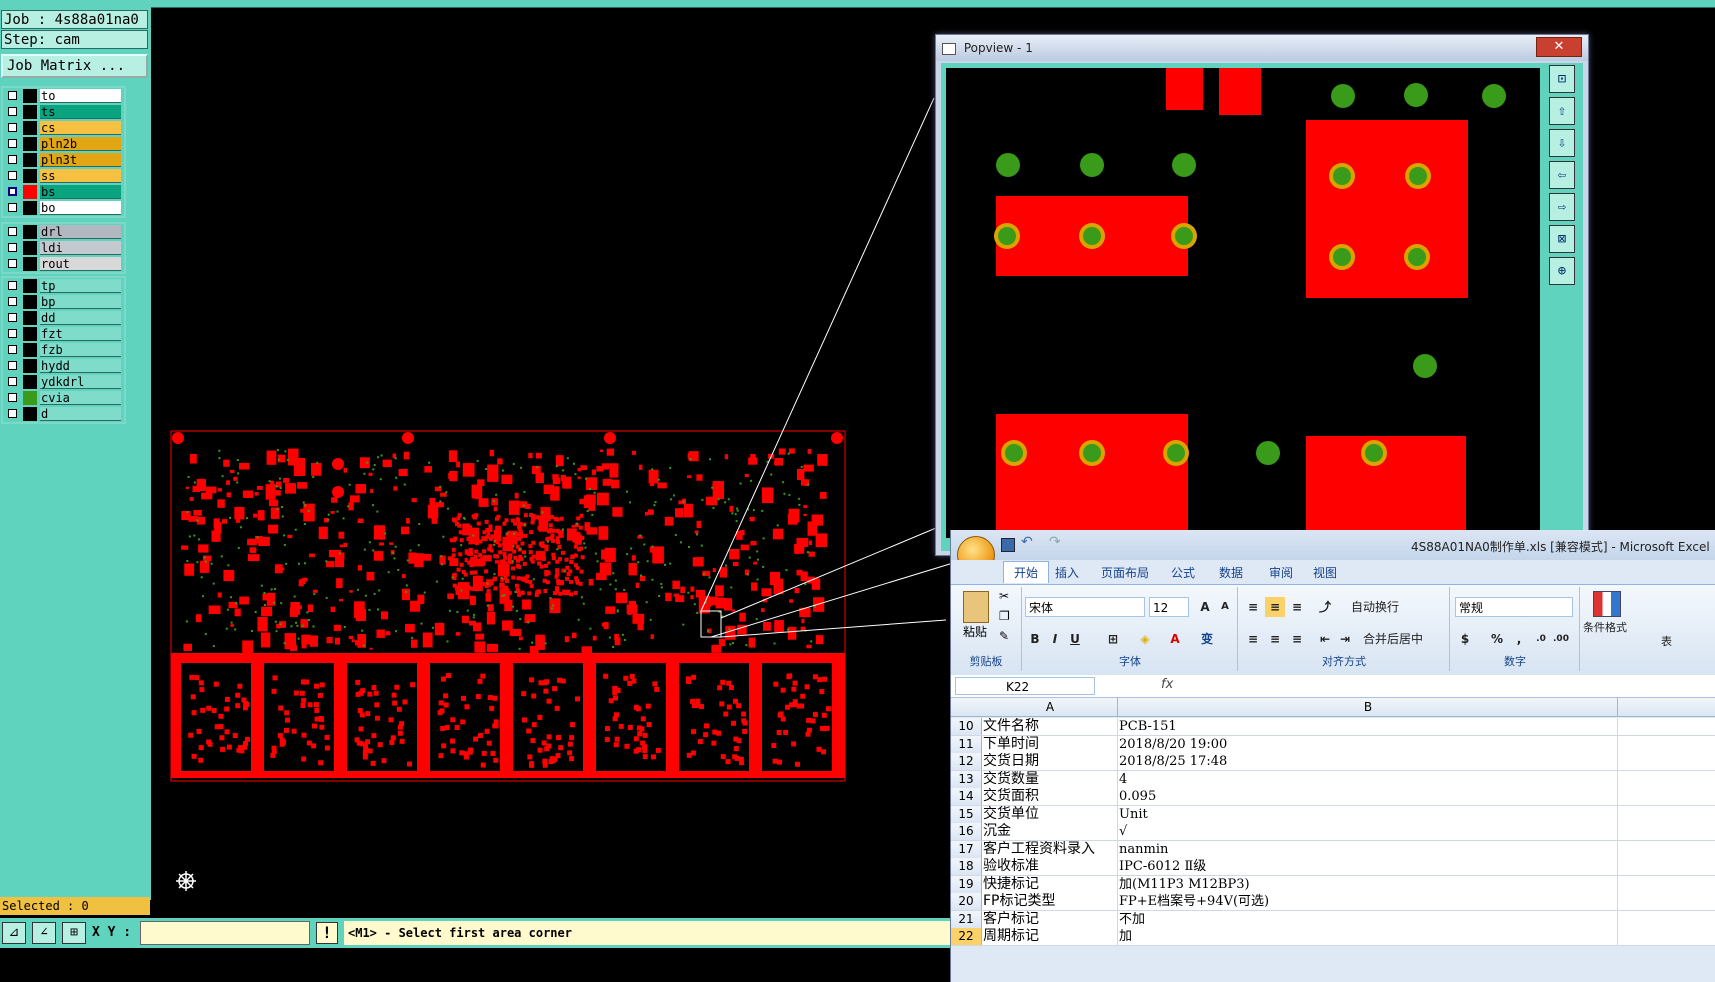 The image size is (1715, 982). Describe the element at coordinates (1562, 143) in the screenshot. I see `pan-down-icon: ⇩` at that location.